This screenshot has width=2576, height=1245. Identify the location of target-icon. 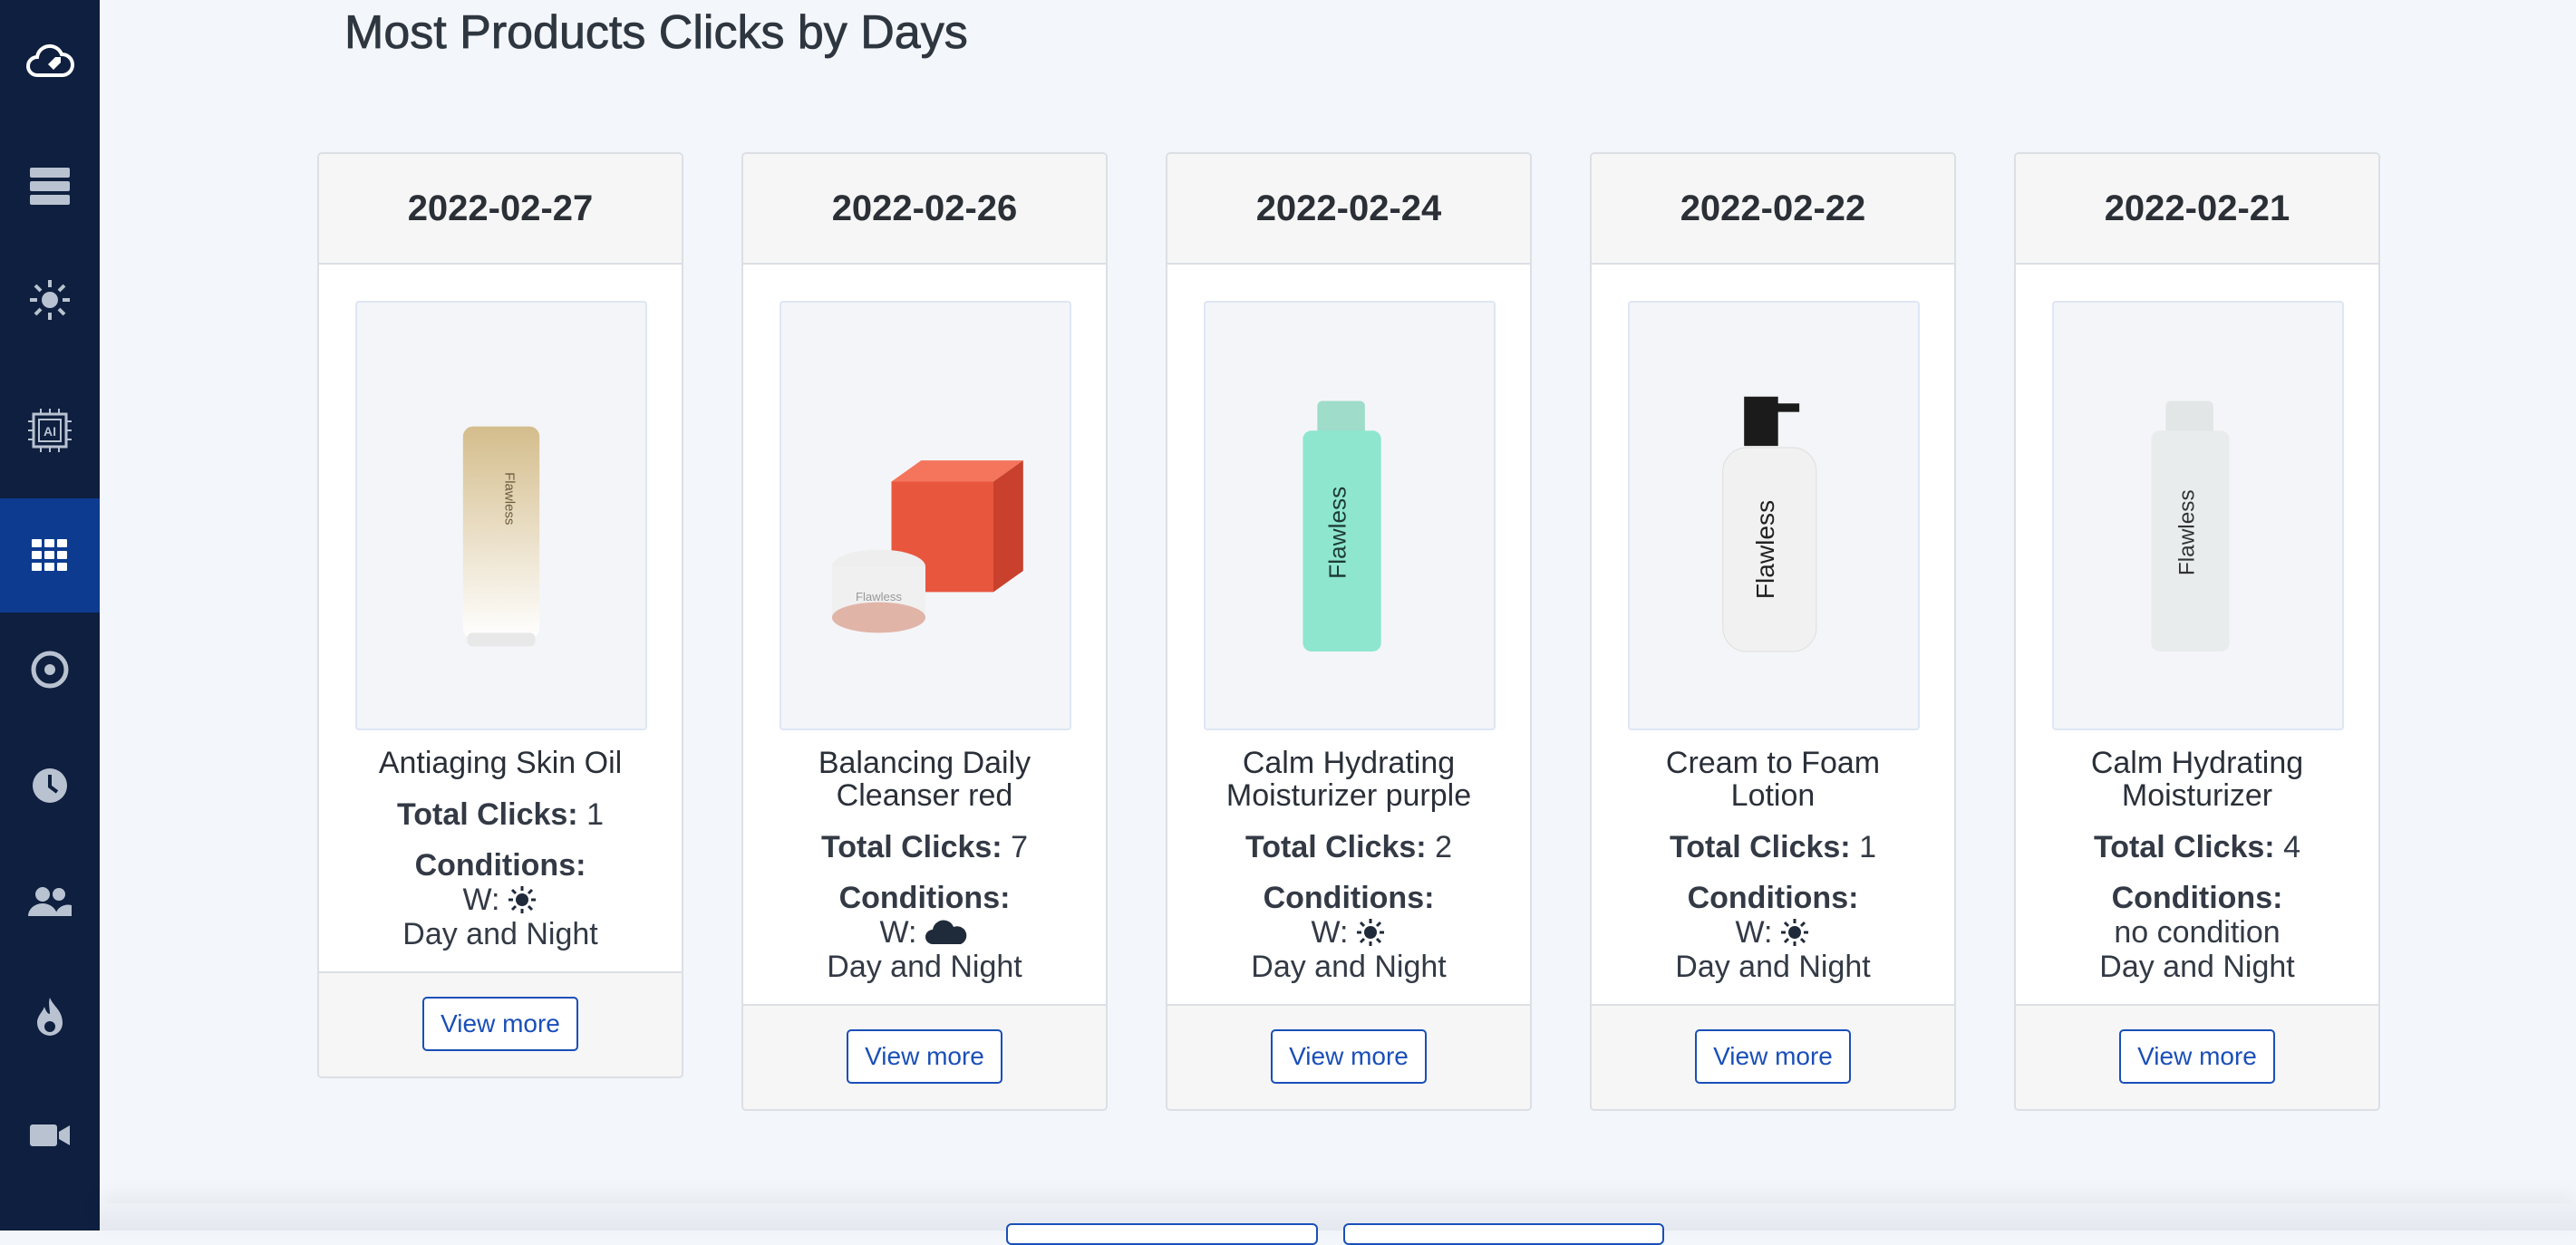
(50, 670).